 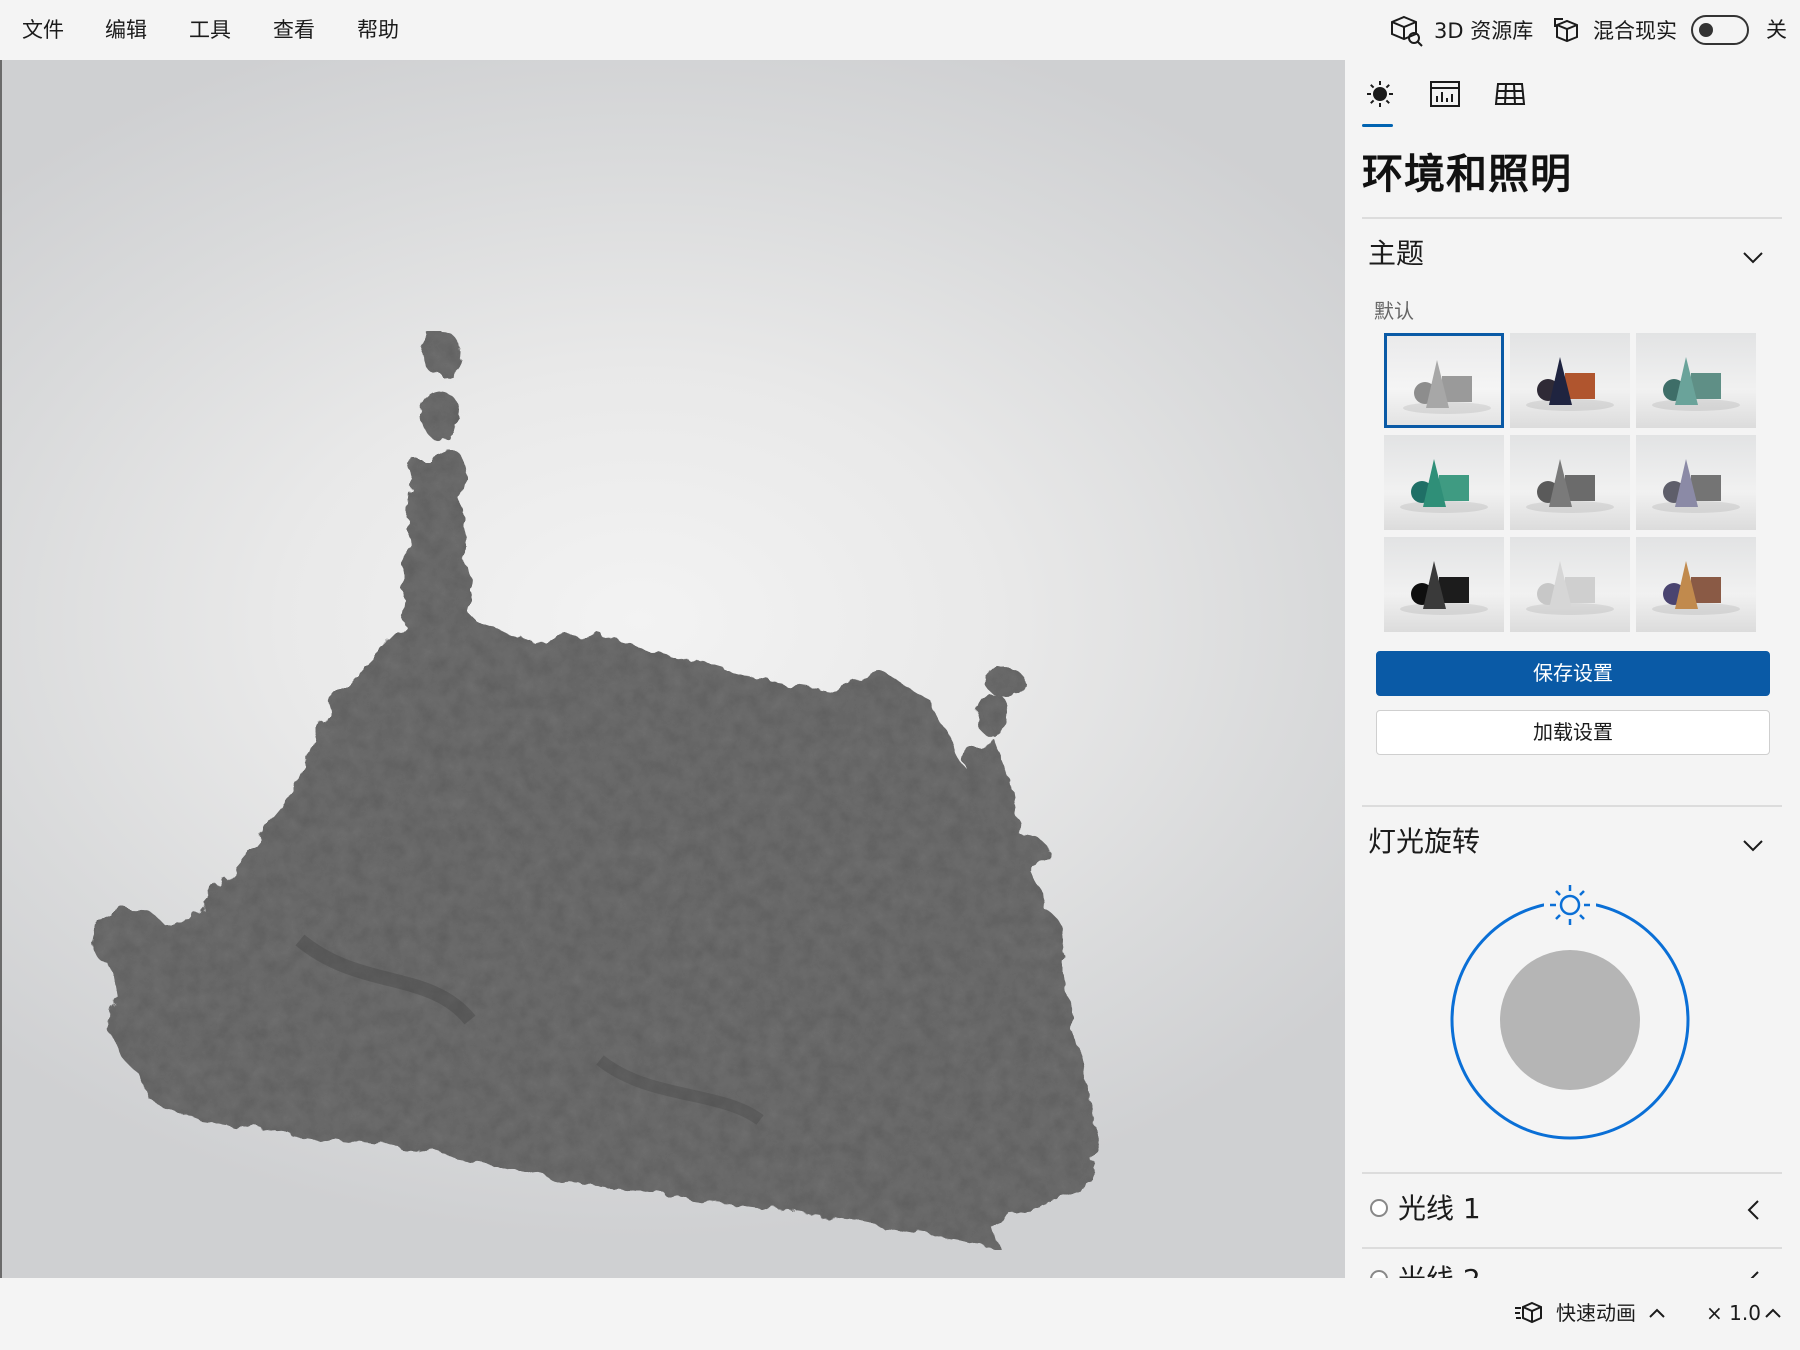 I want to click on grid-icon, so click(x=1510, y=96).